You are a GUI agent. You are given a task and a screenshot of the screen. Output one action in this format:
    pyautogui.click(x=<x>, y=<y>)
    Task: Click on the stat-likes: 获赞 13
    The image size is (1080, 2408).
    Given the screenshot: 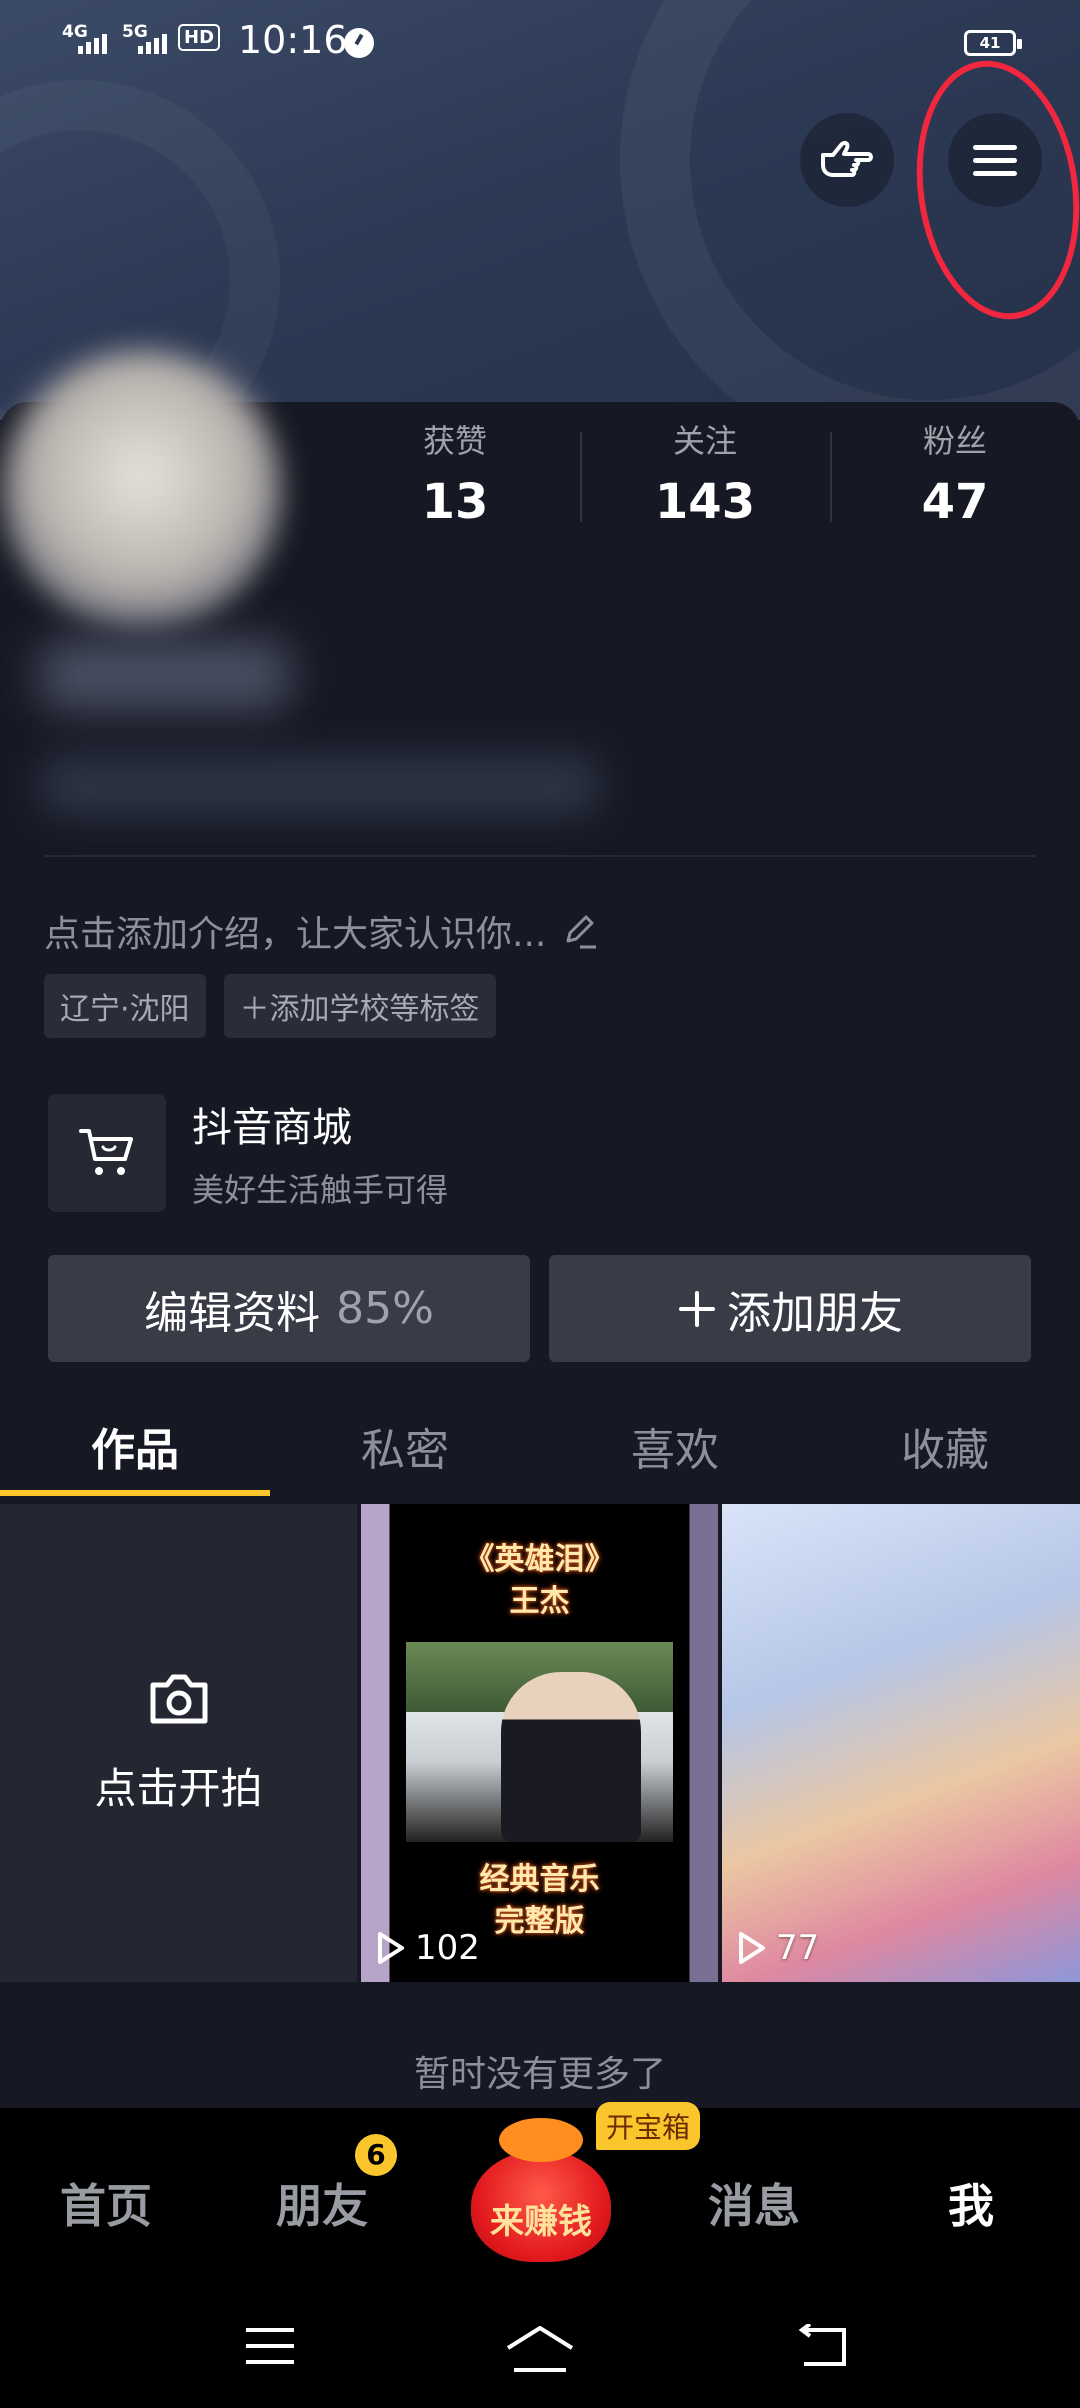 What is the action you would take?
    pyautogui.click(x=455, y=472)
    